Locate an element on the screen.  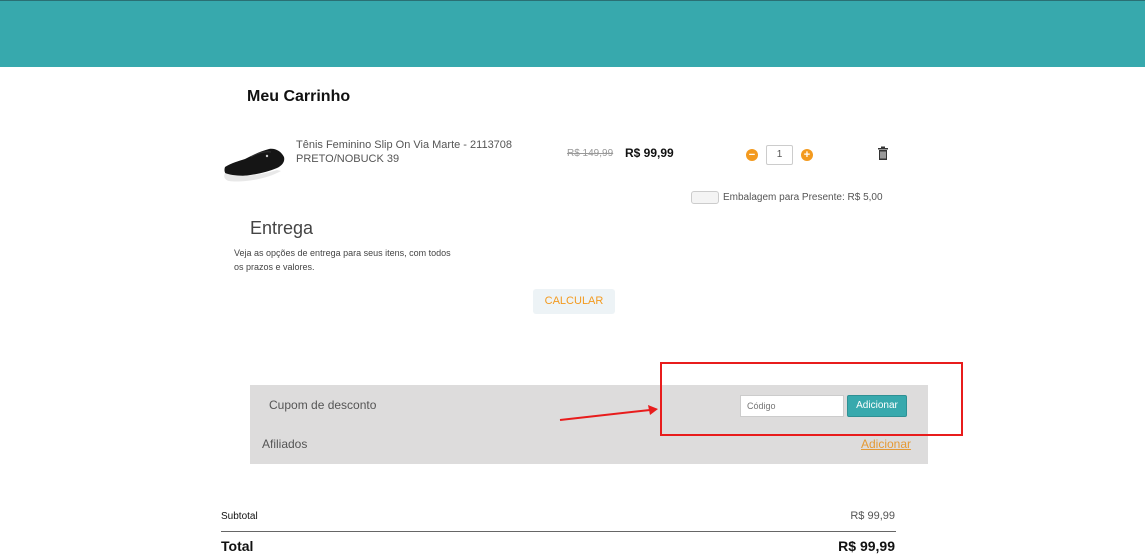
sale-price: R$ 99,99 is located at coordinates (649, 153).